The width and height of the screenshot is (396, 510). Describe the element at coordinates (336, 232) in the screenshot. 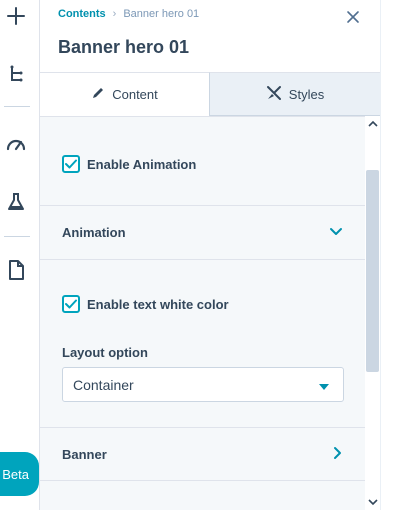

I see `chevron-down-icon` at that location.